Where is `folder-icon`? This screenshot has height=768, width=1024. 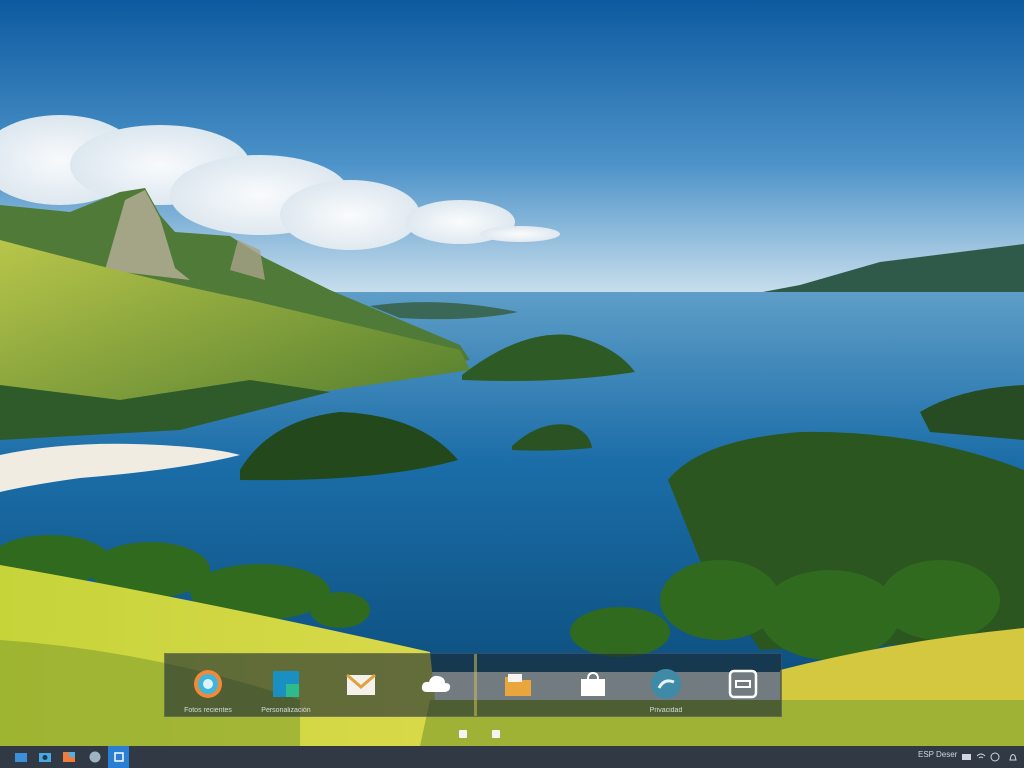 folder-icon is located at coordinates (518, 685).